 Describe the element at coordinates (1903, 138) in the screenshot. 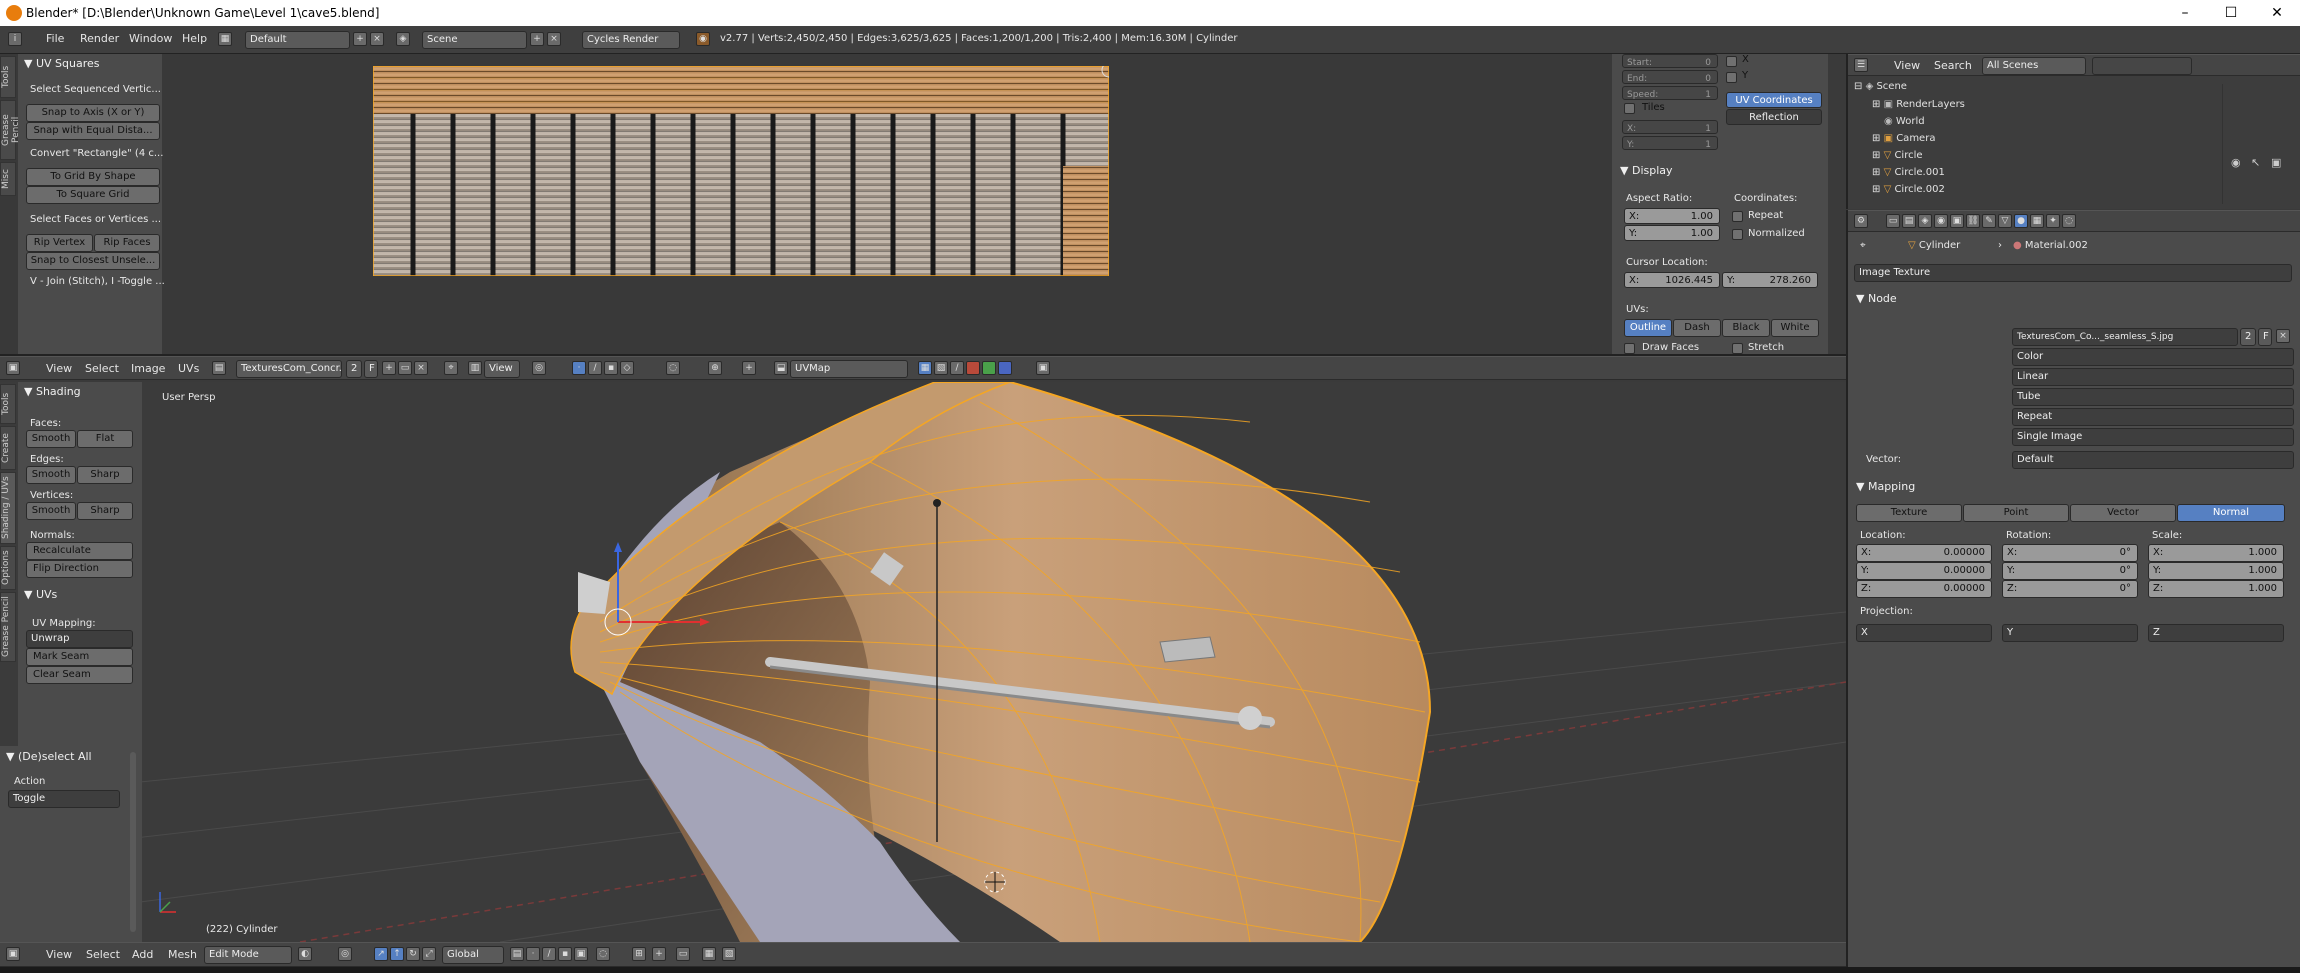

I see `outliner-item-camera: ⊞ ▣ Camera` at that location.